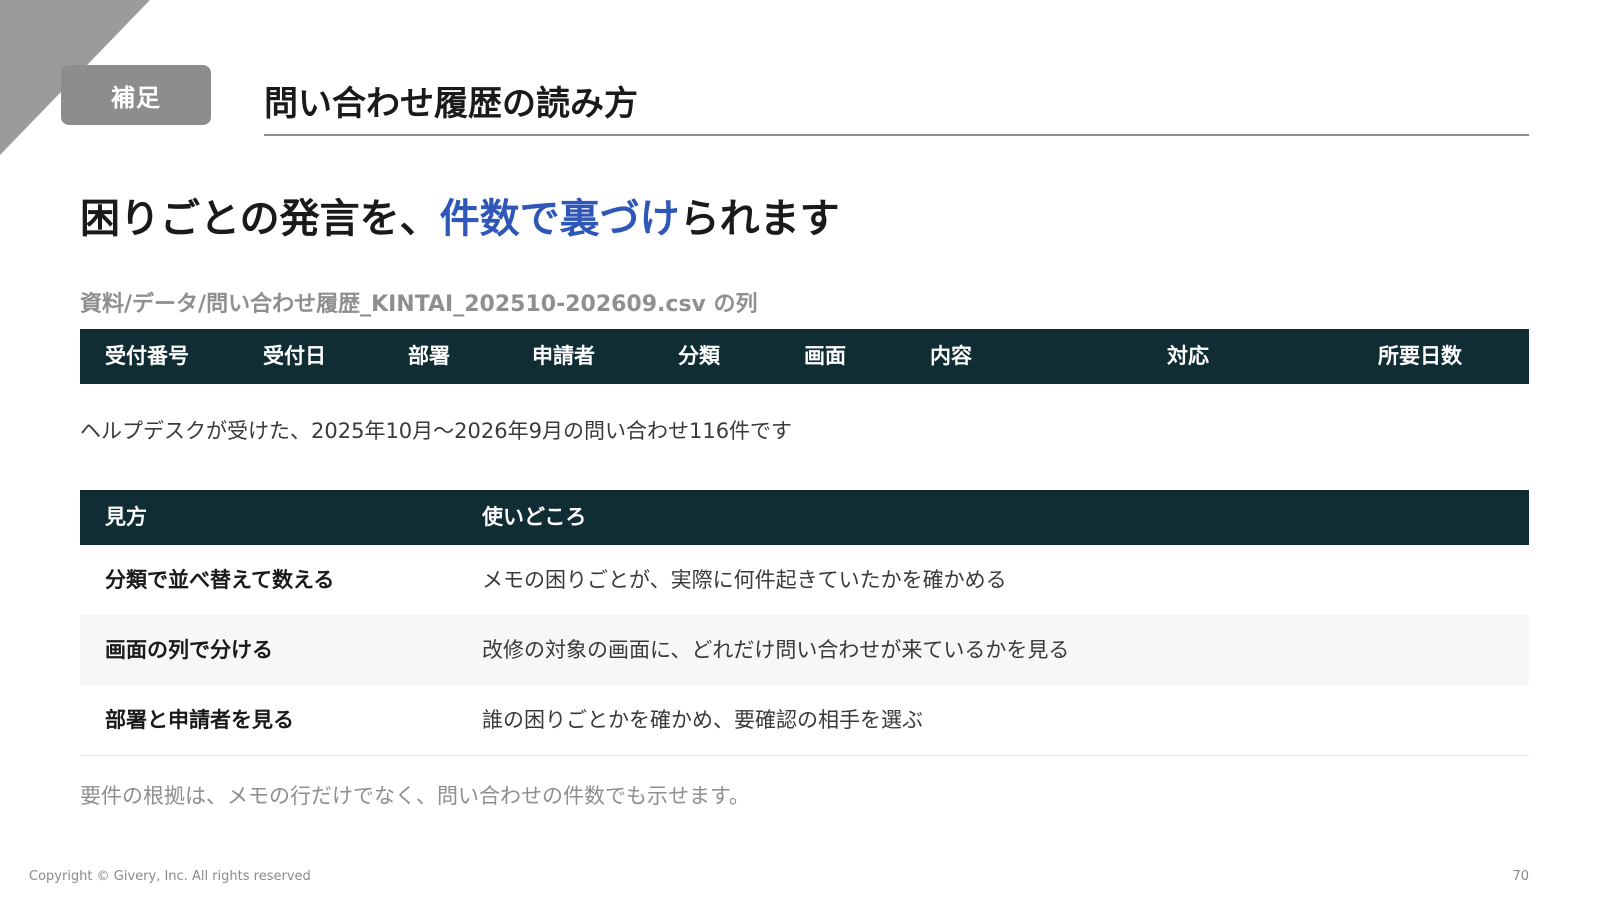 This screenshot has width=1600, height=900. Describe the element at coordinates (759, 219) in the screenshot. I see `headline-after: られます` at that location.